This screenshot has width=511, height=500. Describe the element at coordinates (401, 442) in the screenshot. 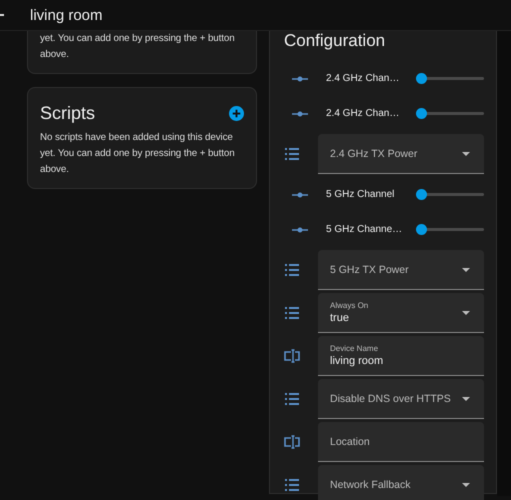

I see `input-field: Location` at that location.